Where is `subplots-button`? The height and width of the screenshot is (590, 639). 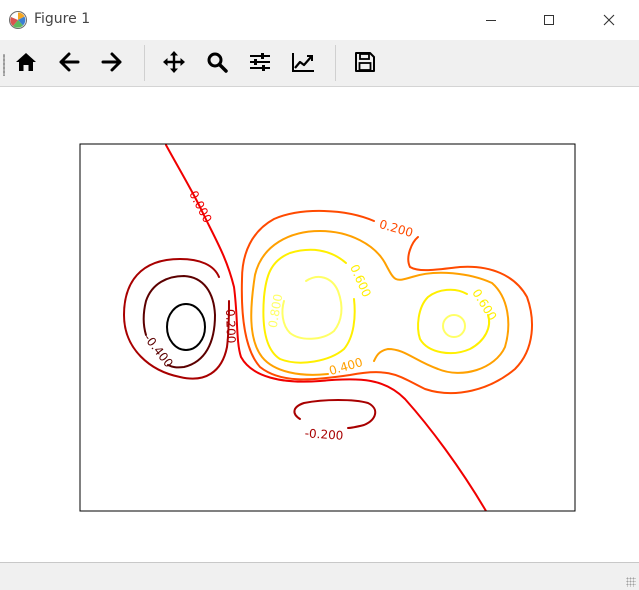
subplots-button is located at coordinates (260, 62).